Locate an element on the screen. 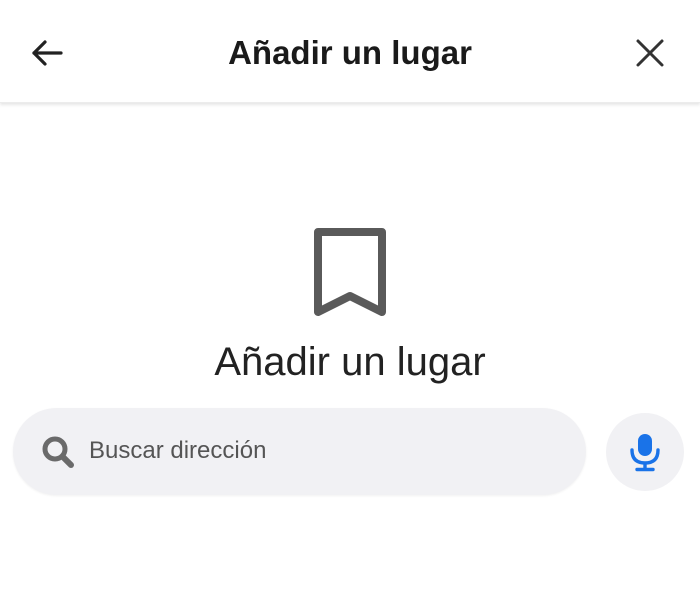 This screenshot has width=700, height=600. back-button is located at coordinates (47, 53).